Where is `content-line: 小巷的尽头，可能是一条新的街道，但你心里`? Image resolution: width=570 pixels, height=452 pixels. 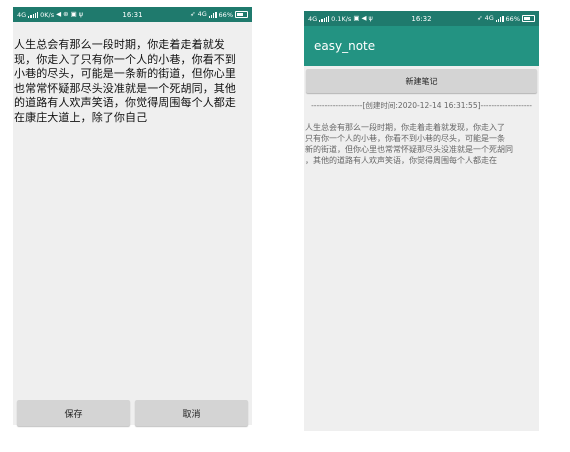 content-line: 小巷的尽头，可能是一条新的街道，但你心里 is located at coordinates (125, 73).